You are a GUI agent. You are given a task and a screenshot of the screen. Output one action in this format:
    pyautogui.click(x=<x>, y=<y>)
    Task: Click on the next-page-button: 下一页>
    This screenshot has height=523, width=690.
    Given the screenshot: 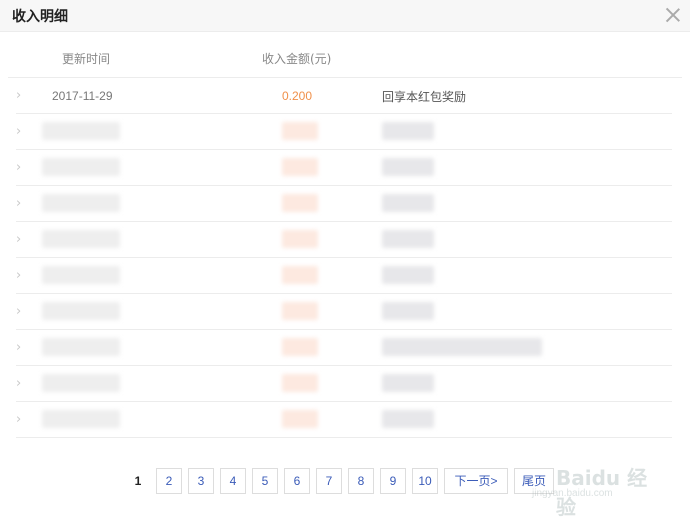 What is the action you would take?
    pyautogui.click(x=476, y=481)
    